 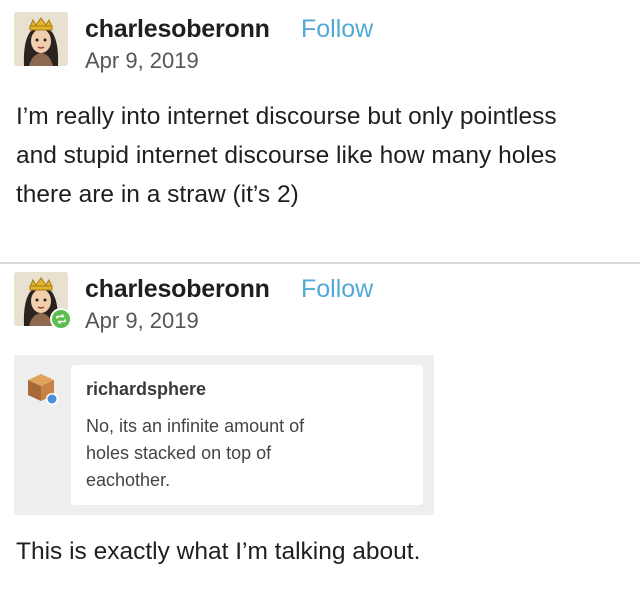 What do you see at coordinates (179, 453) in the screenshot?
I see `quoted-text-line: holes stacked on top of` at bounding box center [179, 453].